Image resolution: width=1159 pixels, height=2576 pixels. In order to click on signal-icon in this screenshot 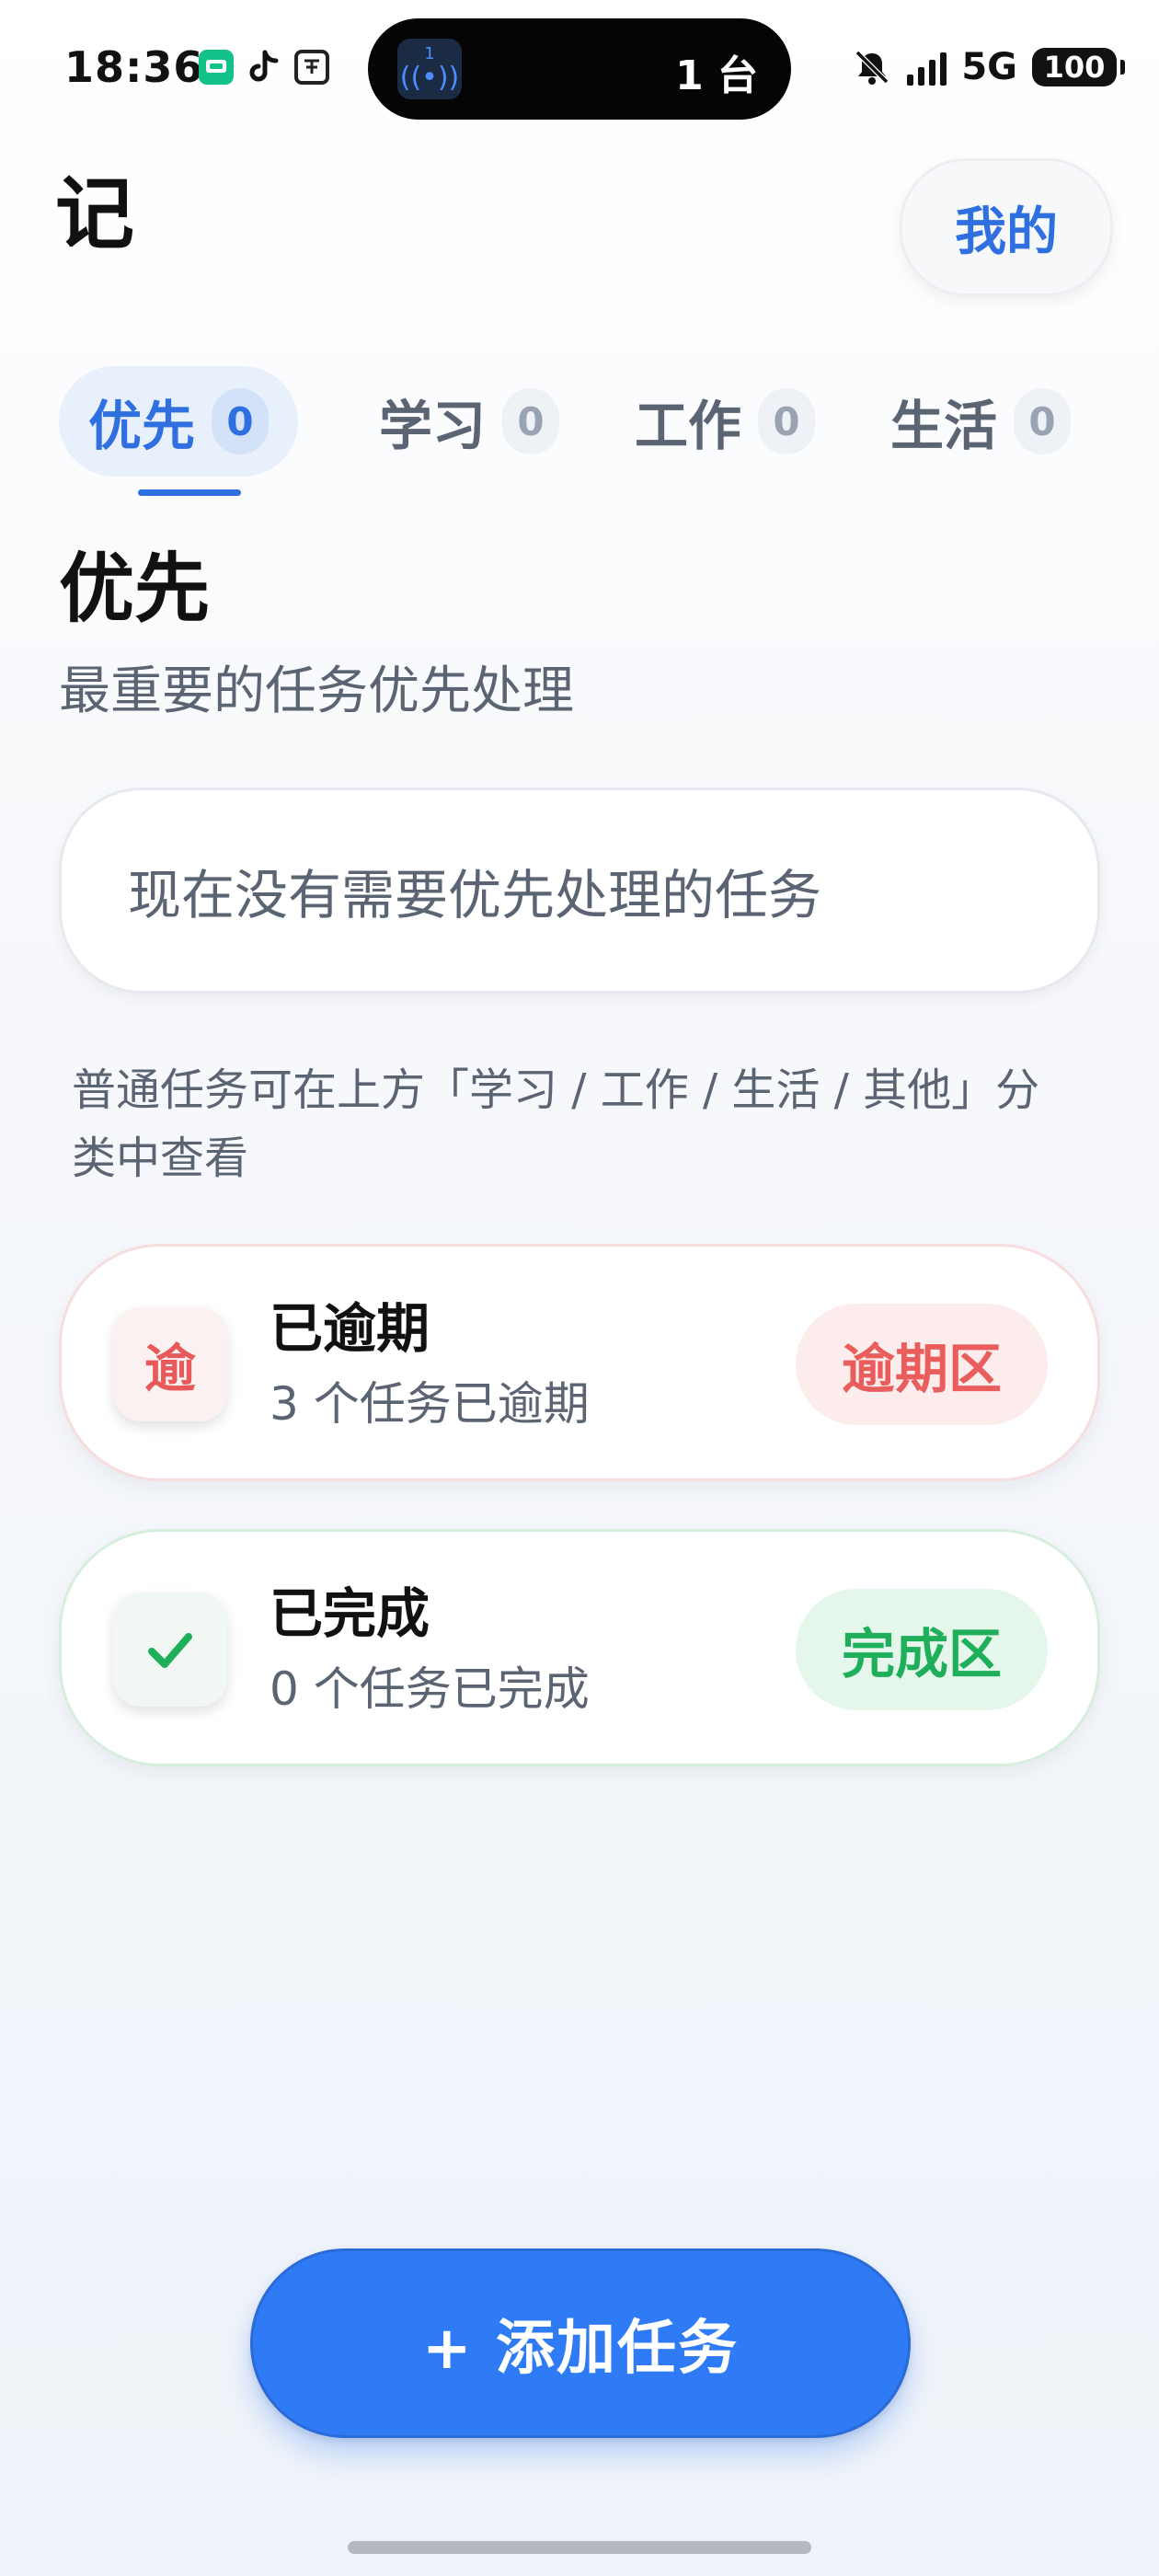, I will do `click(927, 67)`.